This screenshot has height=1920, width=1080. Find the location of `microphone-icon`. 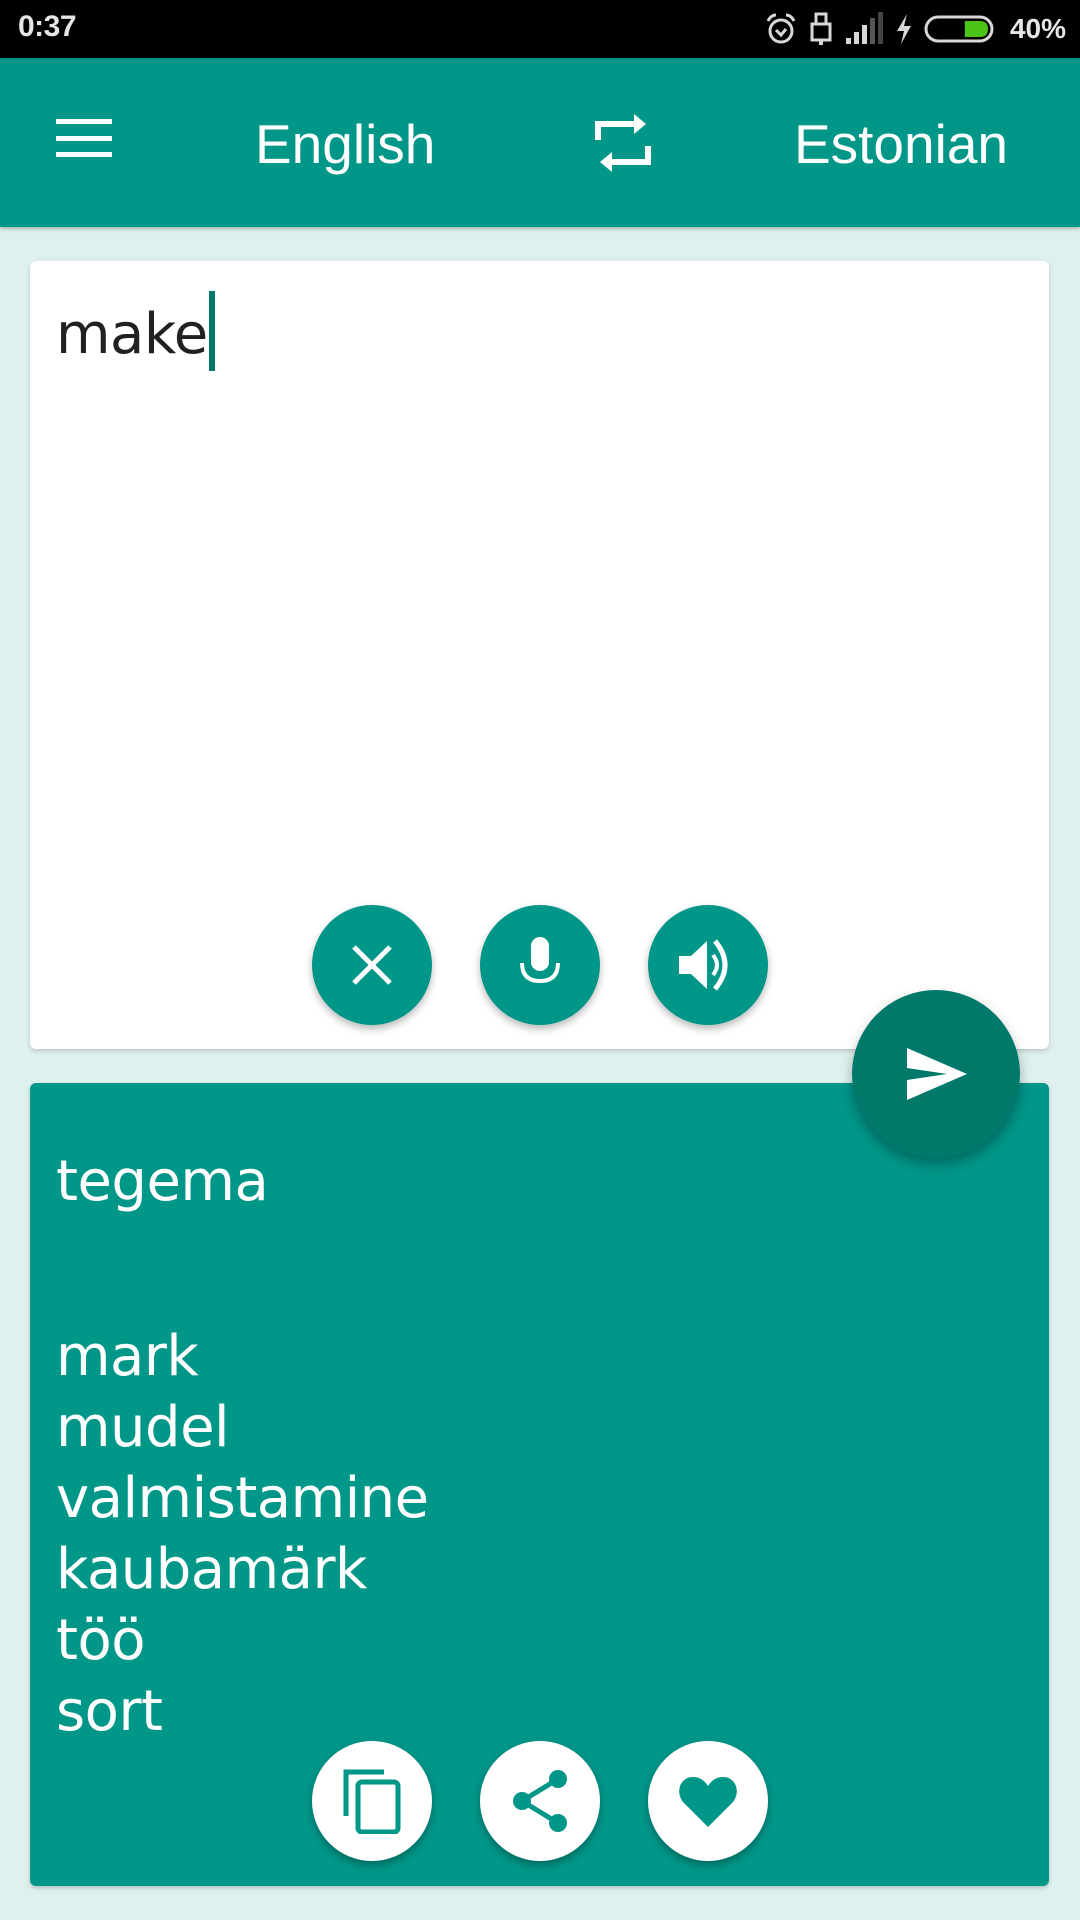

microphone-icon is located at coordinates (540, 960).